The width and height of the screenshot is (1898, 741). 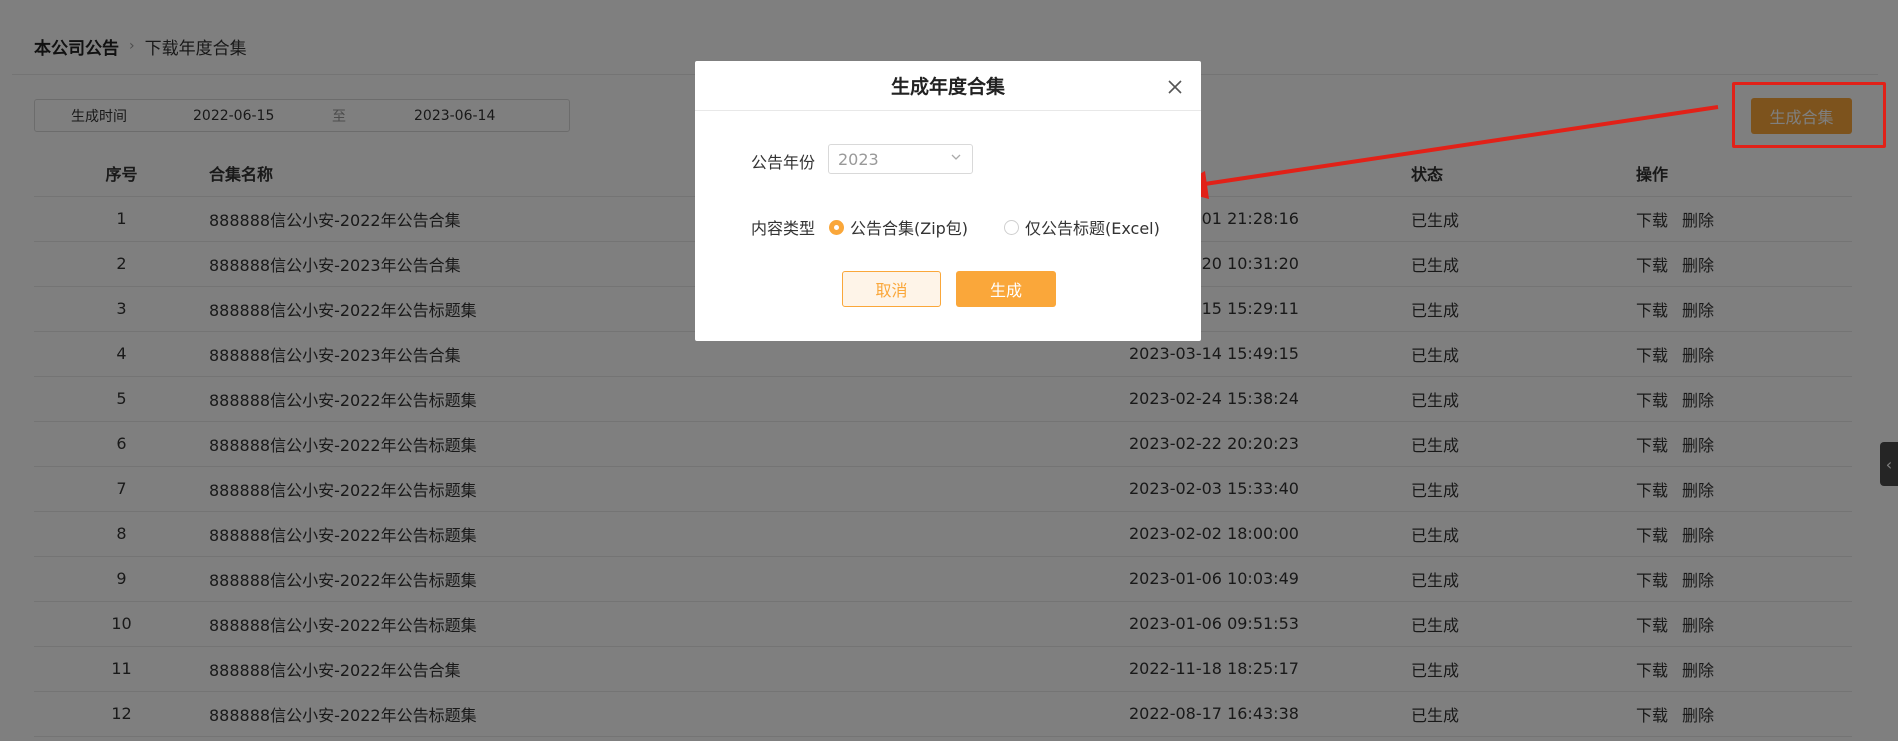 What do you see at coordinates (1092, 228) in the screenshot?
I see `radio-excel-label: 仅公告标题(Excel)` at bounding box center [1092, 228].